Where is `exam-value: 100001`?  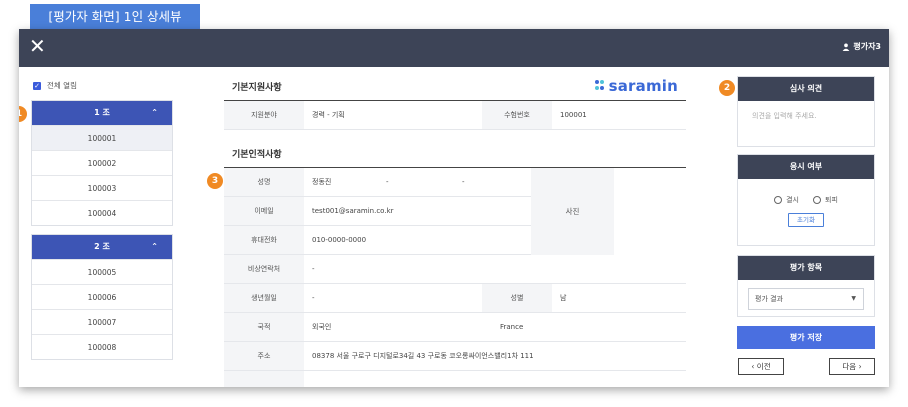 exam-value: 100001 is located at coordinates (573, 115).